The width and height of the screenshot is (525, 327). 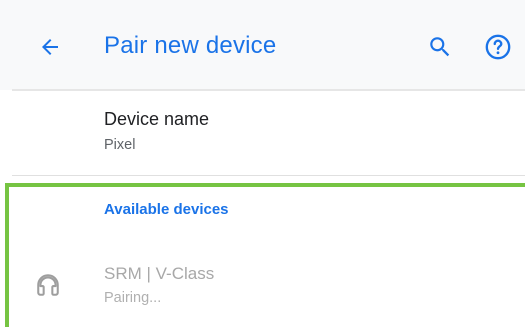 I want to click on device-name-value: Pixel, so click(x=120, y=145).